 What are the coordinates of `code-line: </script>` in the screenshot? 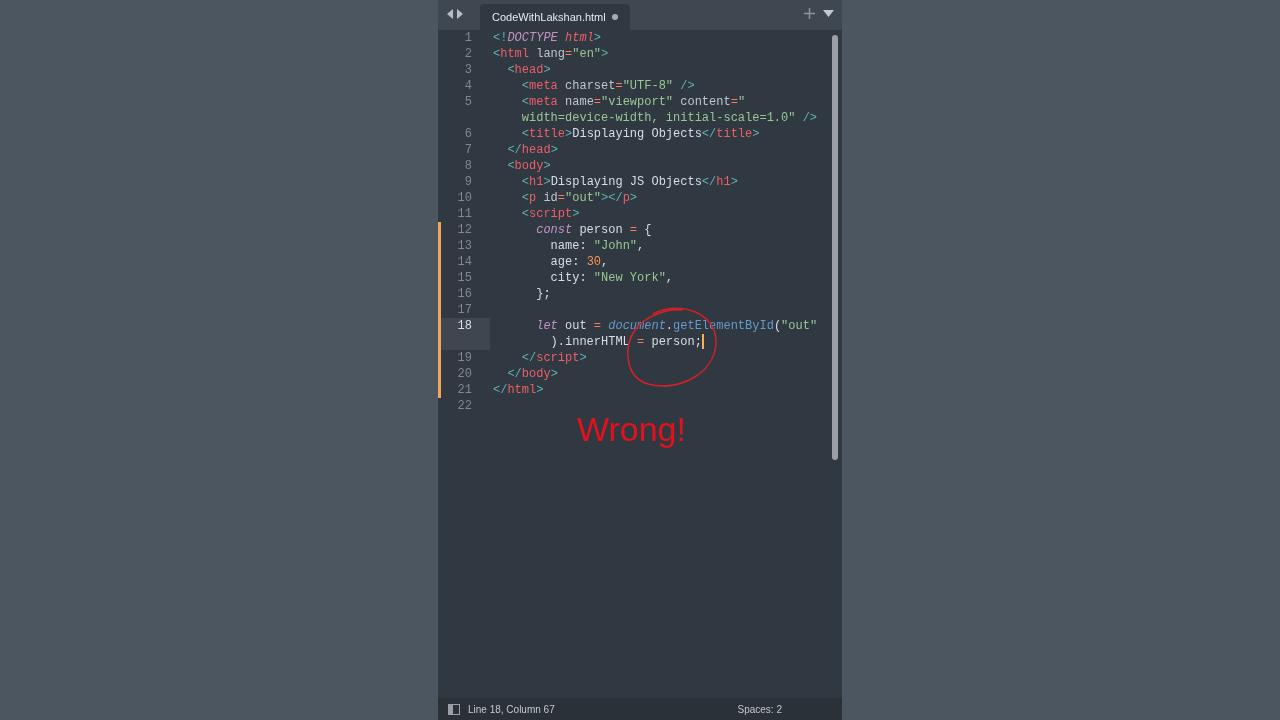 It's located at (554, 358).